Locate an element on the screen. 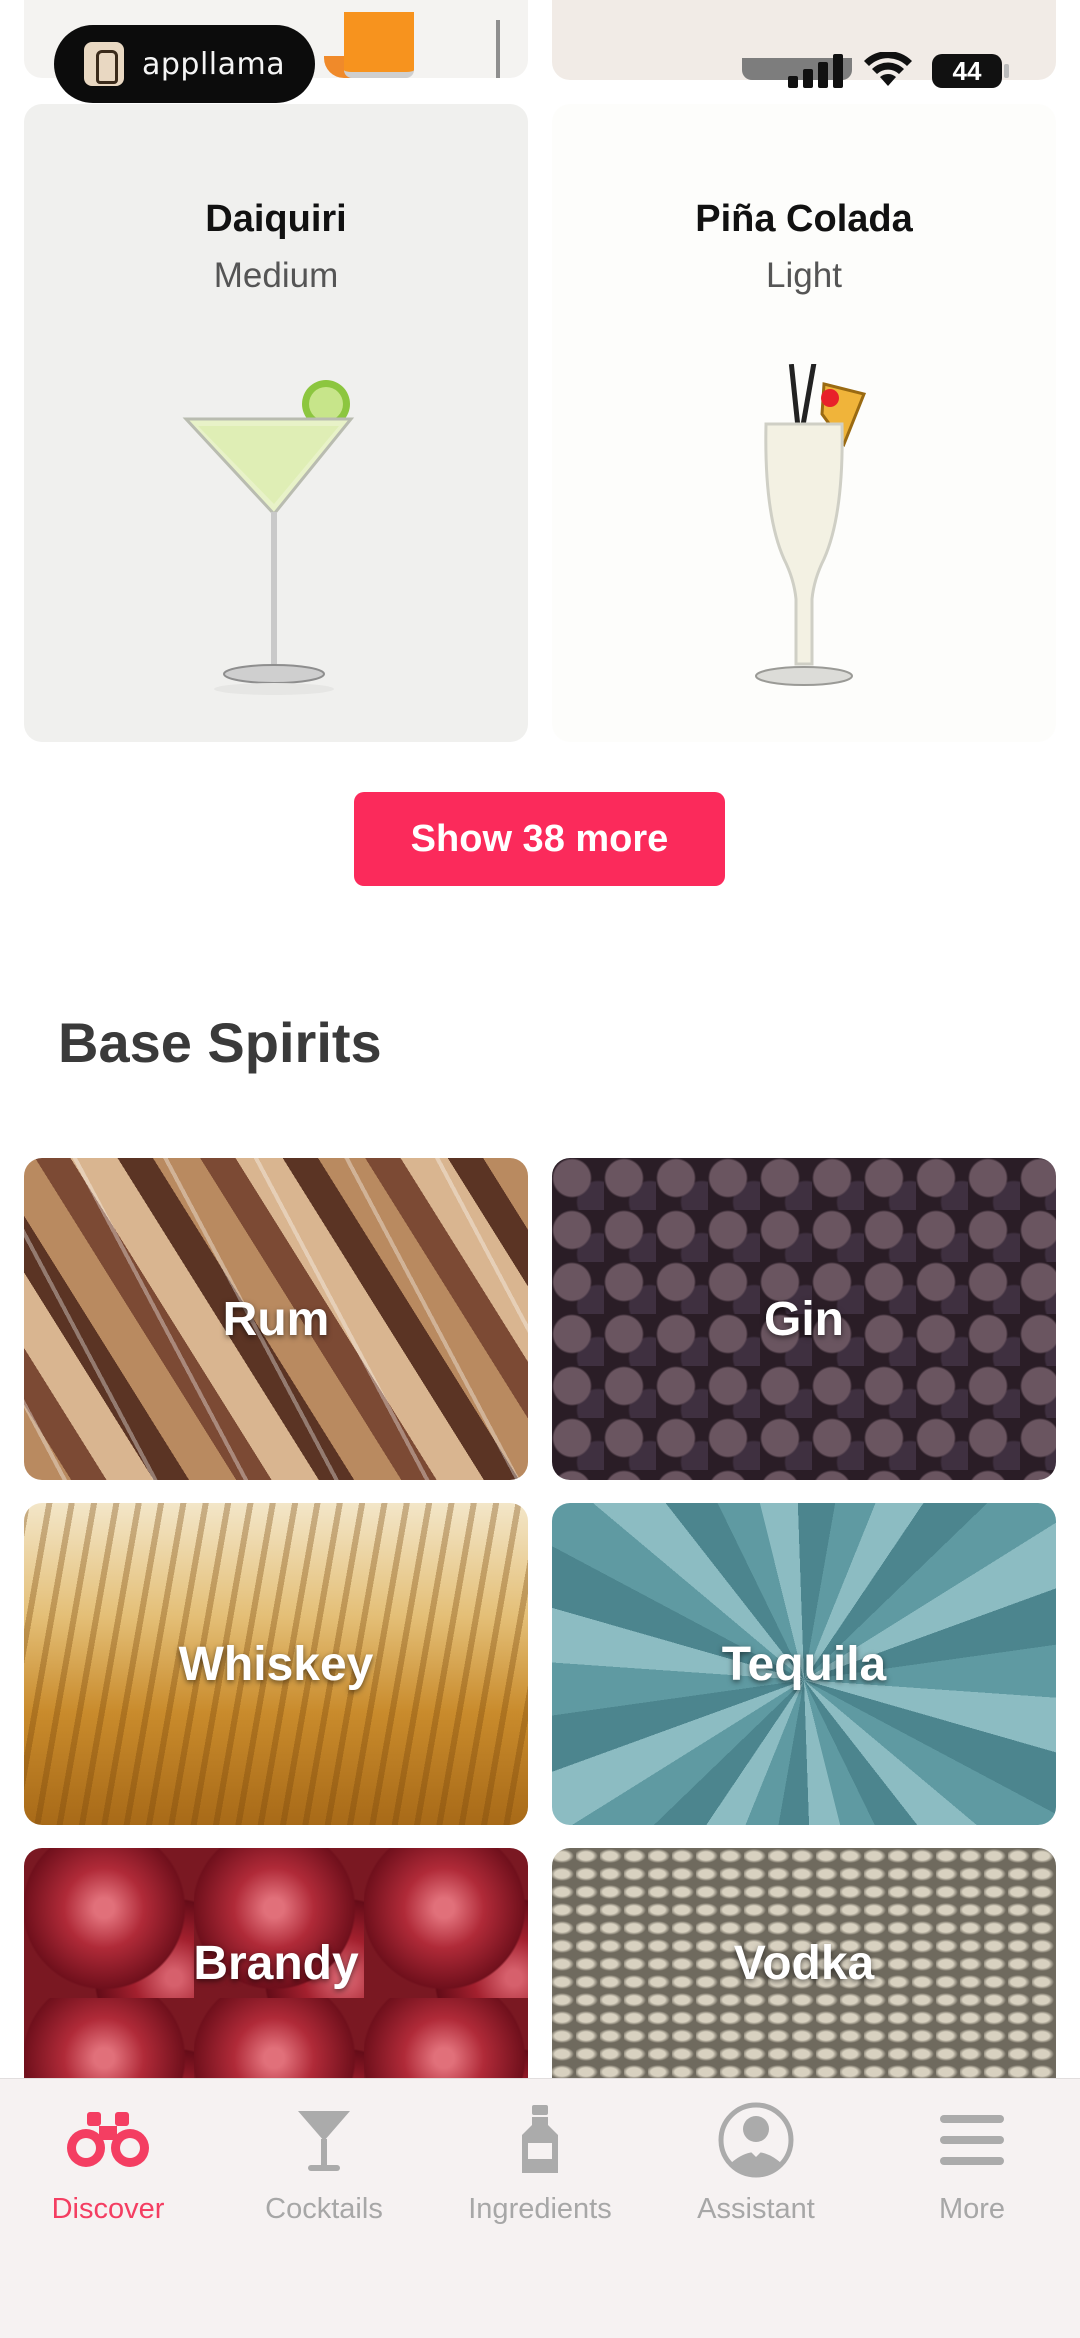 The height and width of the screenshot is (2338, 1080). spirit-tile-rum: Rum is located at coordinates (276, 1319).